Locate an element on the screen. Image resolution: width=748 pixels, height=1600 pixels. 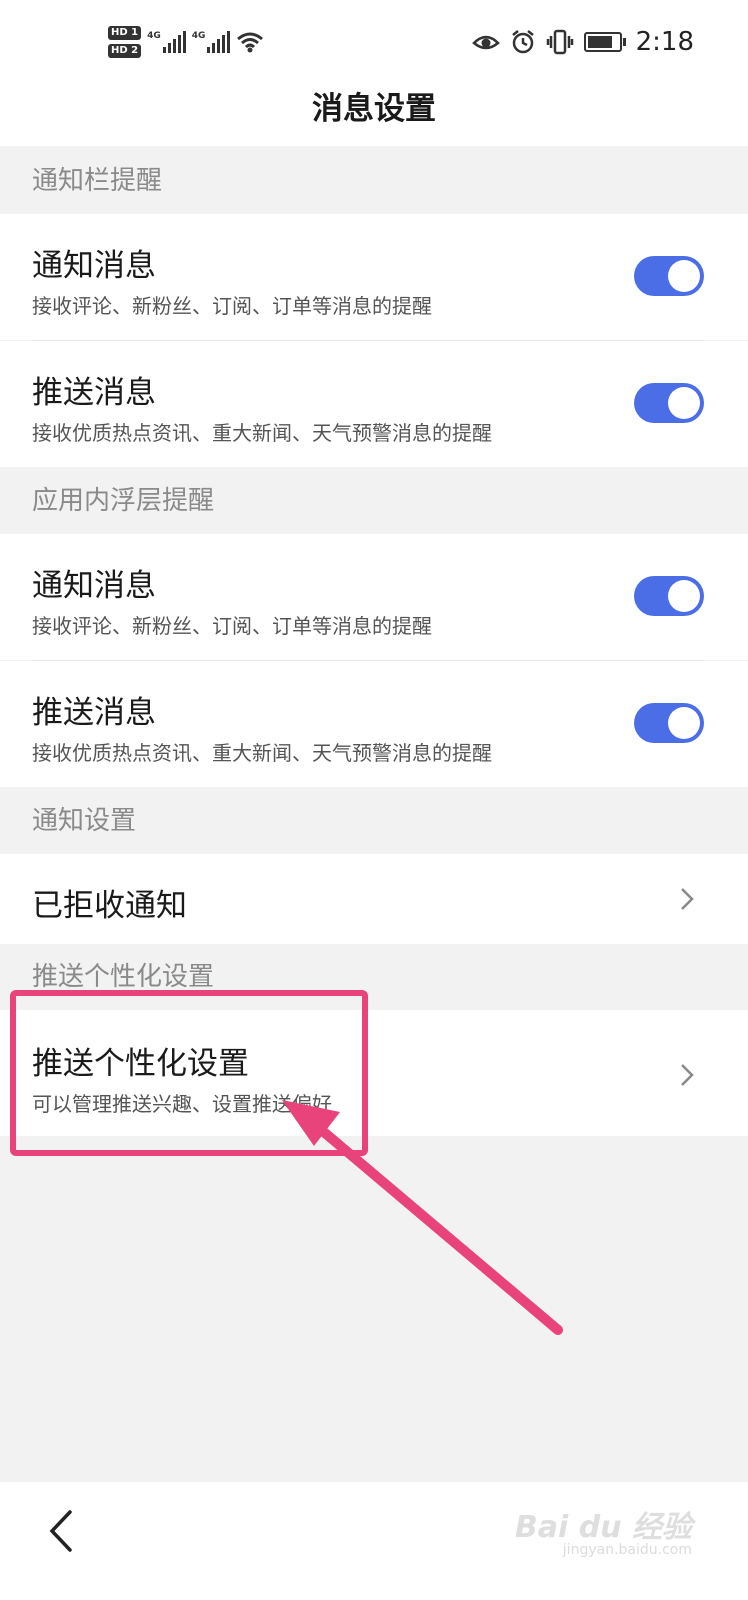
signal-2-icon: 4G is located at coordinates (211, 42).